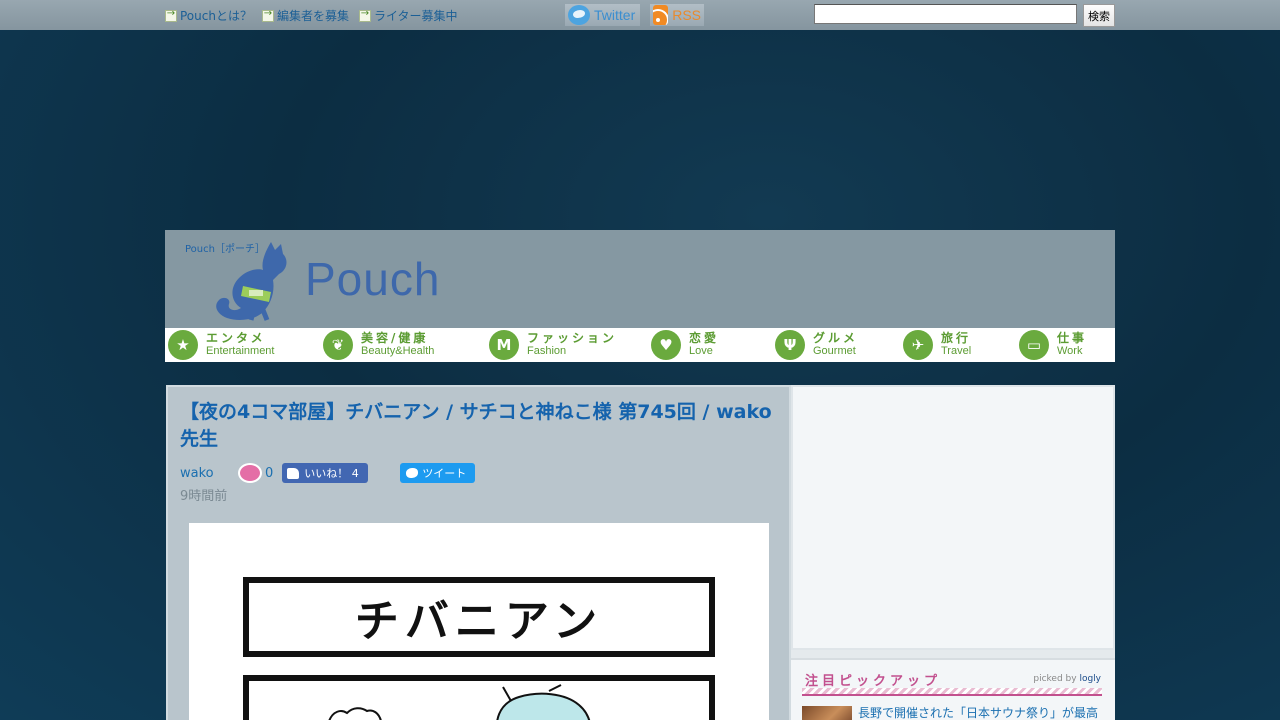 The width and height of the screenshot is (1280, 720). I want to click on about-pouch-label: Pouchとは？, so click(216, 16).